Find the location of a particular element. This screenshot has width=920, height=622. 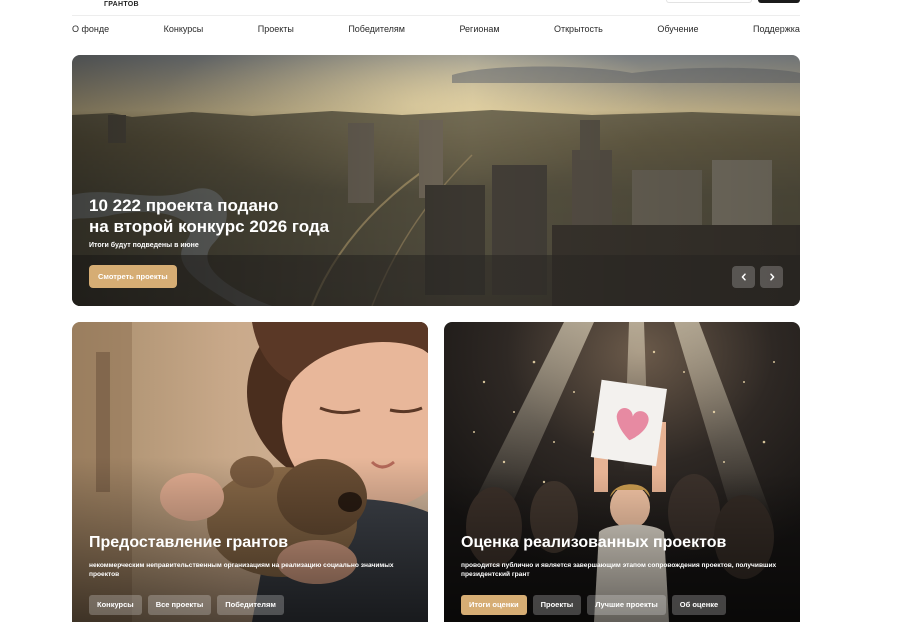

tag-about-evaluation: Об оценке is located at coordinates (699, 605).